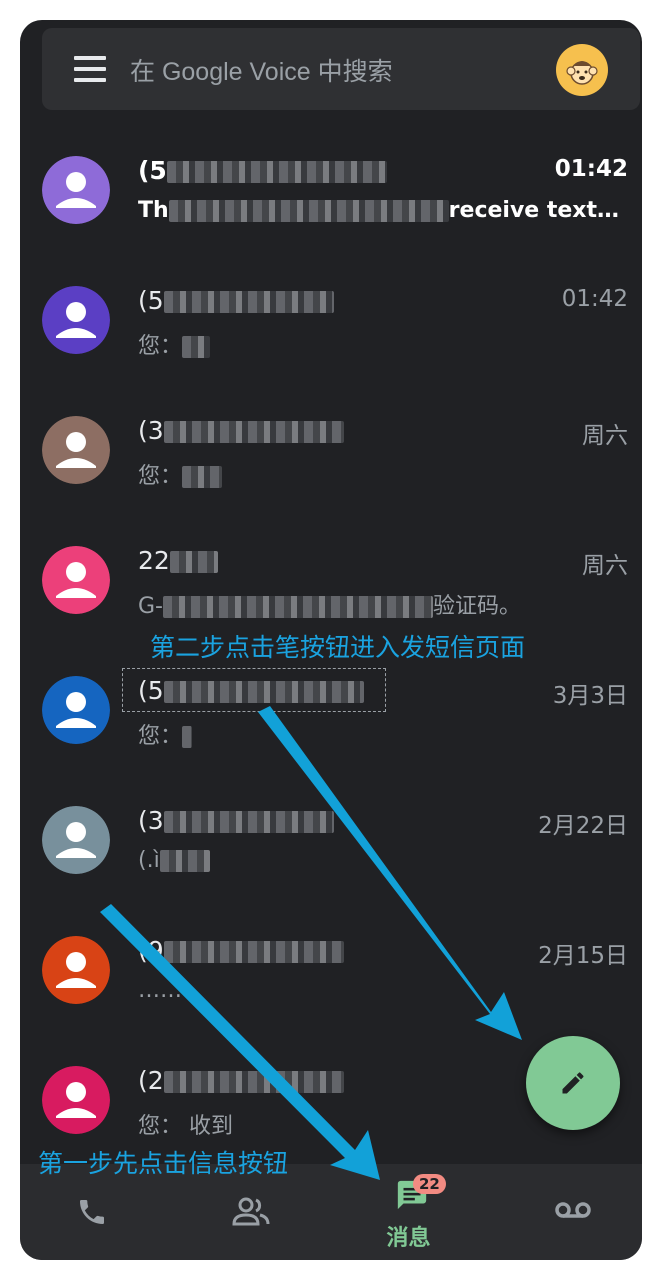  I want to click on message-time: 2月15日, so click(583, 956).